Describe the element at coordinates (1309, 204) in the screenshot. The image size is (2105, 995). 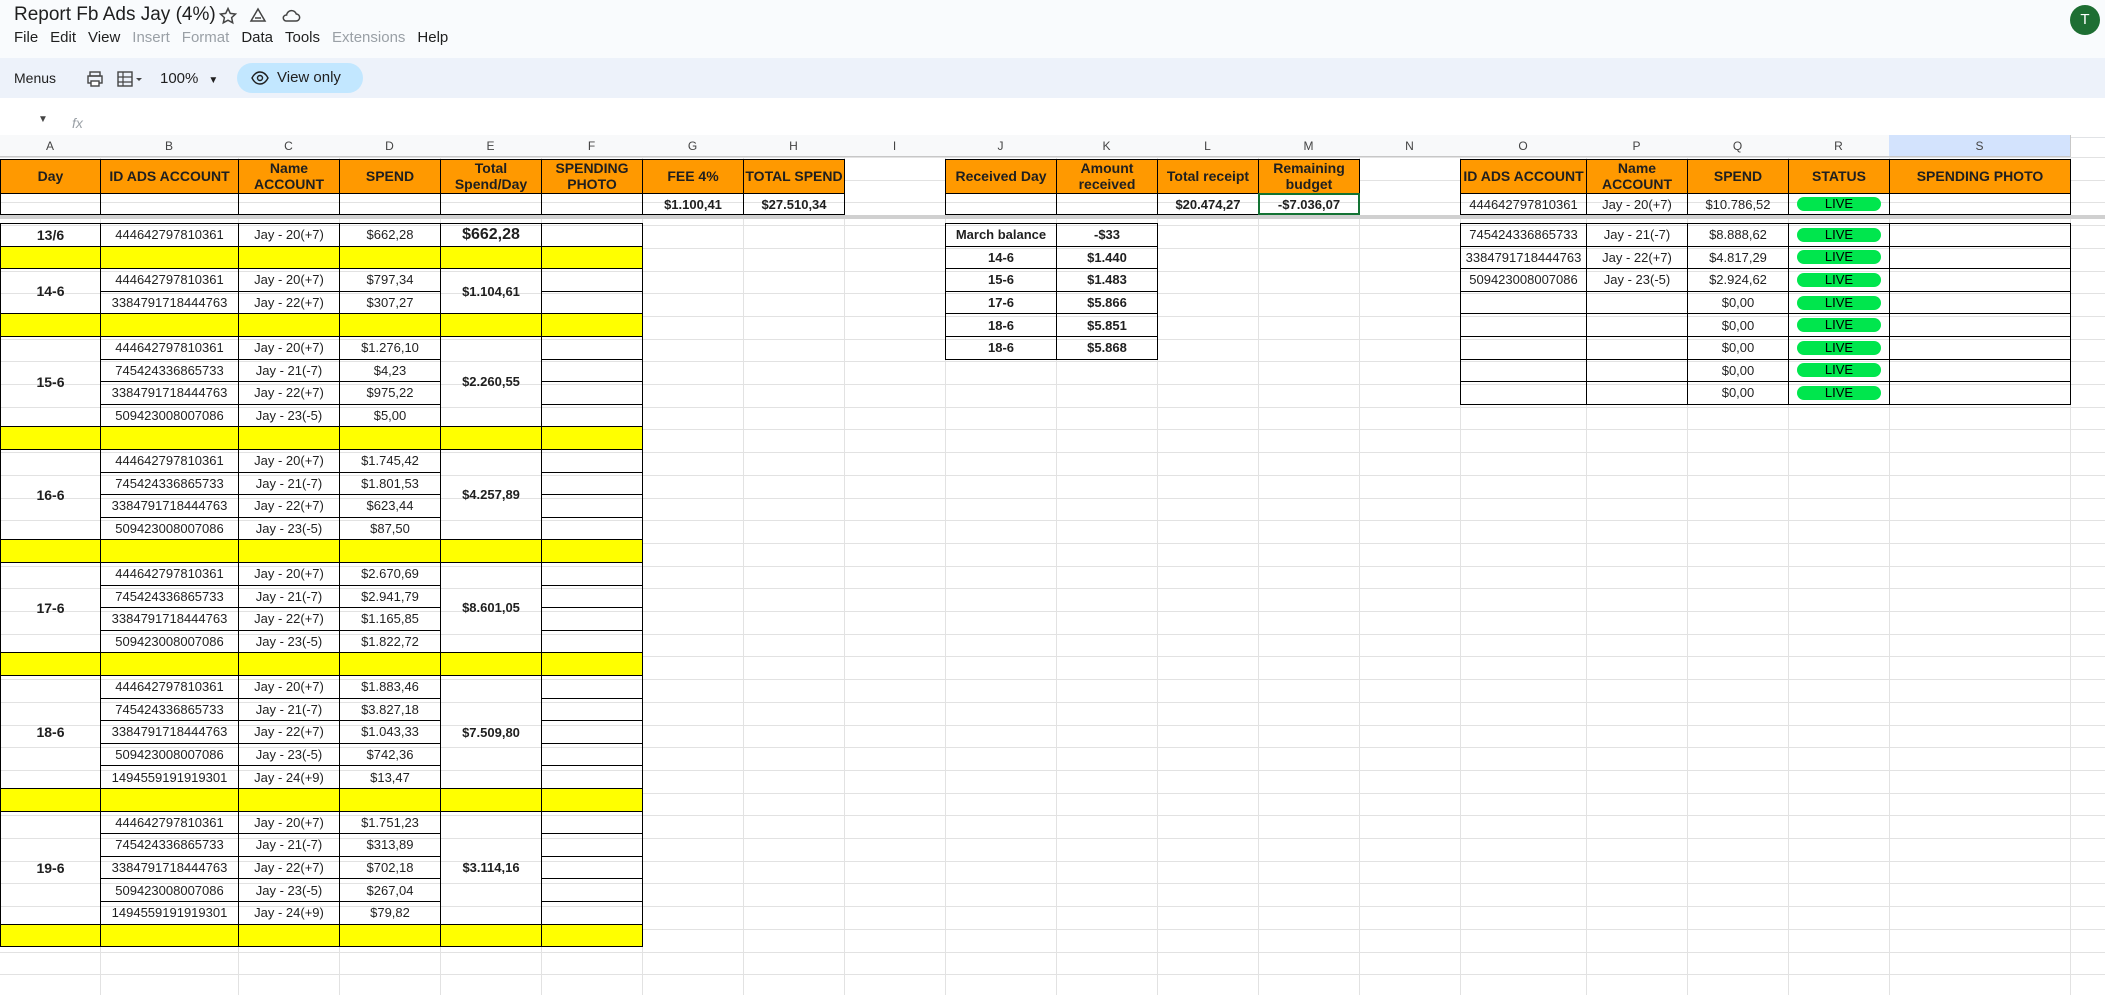
I see `remaining-budget-value: -$7.036,07` at that location.